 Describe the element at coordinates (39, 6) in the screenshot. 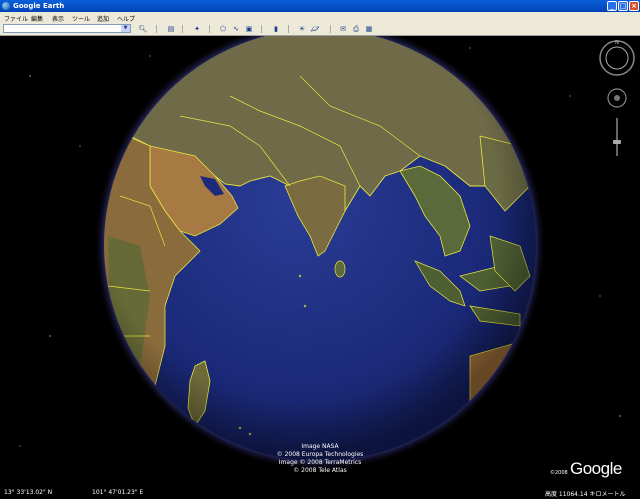

I see `window-title: Google Earth` at that location.